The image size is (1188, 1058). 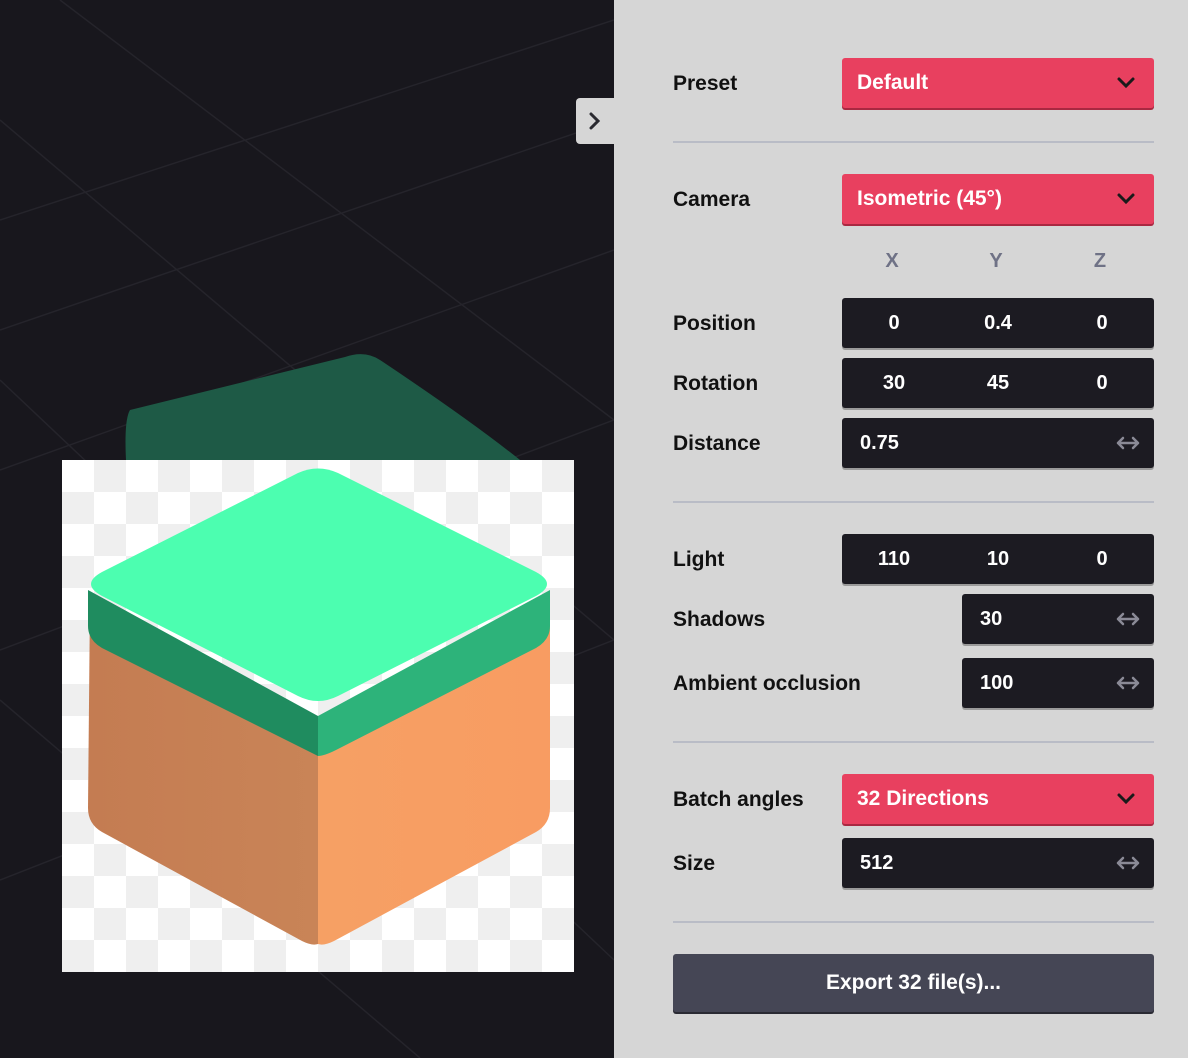 I want to click on ambient-occlusion-row: Ambient occlusion 100, so click(x=913, y=684).